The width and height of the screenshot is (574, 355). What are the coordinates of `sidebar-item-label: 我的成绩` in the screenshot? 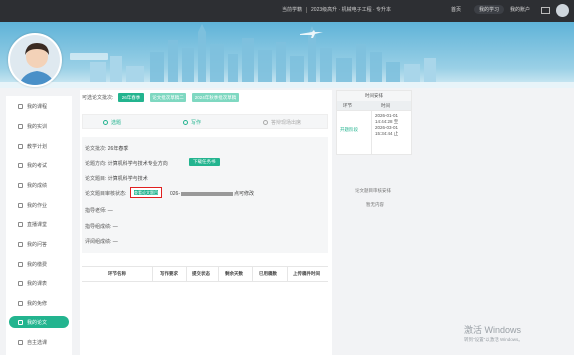 It's located at (37, 185).